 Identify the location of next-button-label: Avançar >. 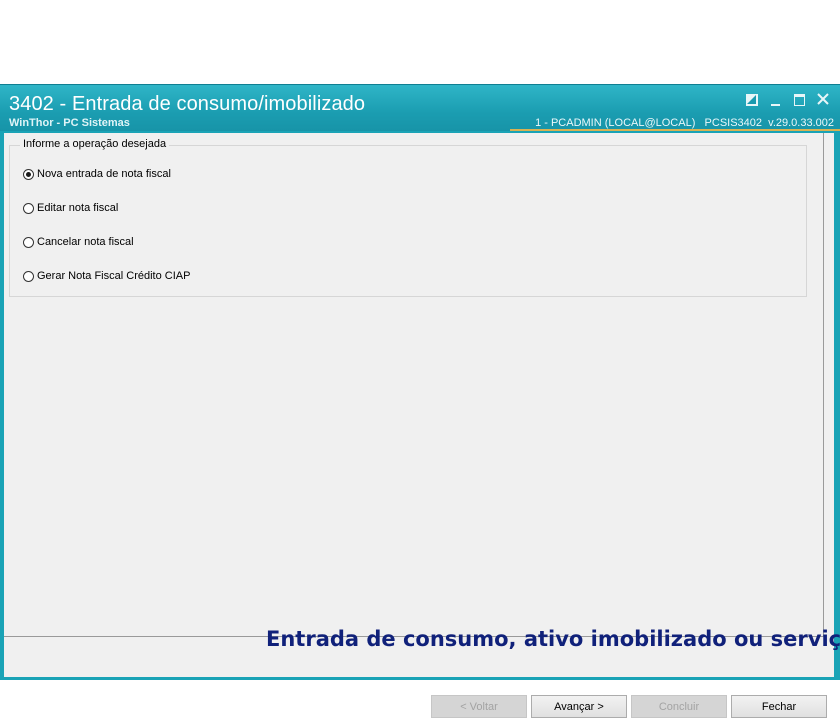
(579, 706).